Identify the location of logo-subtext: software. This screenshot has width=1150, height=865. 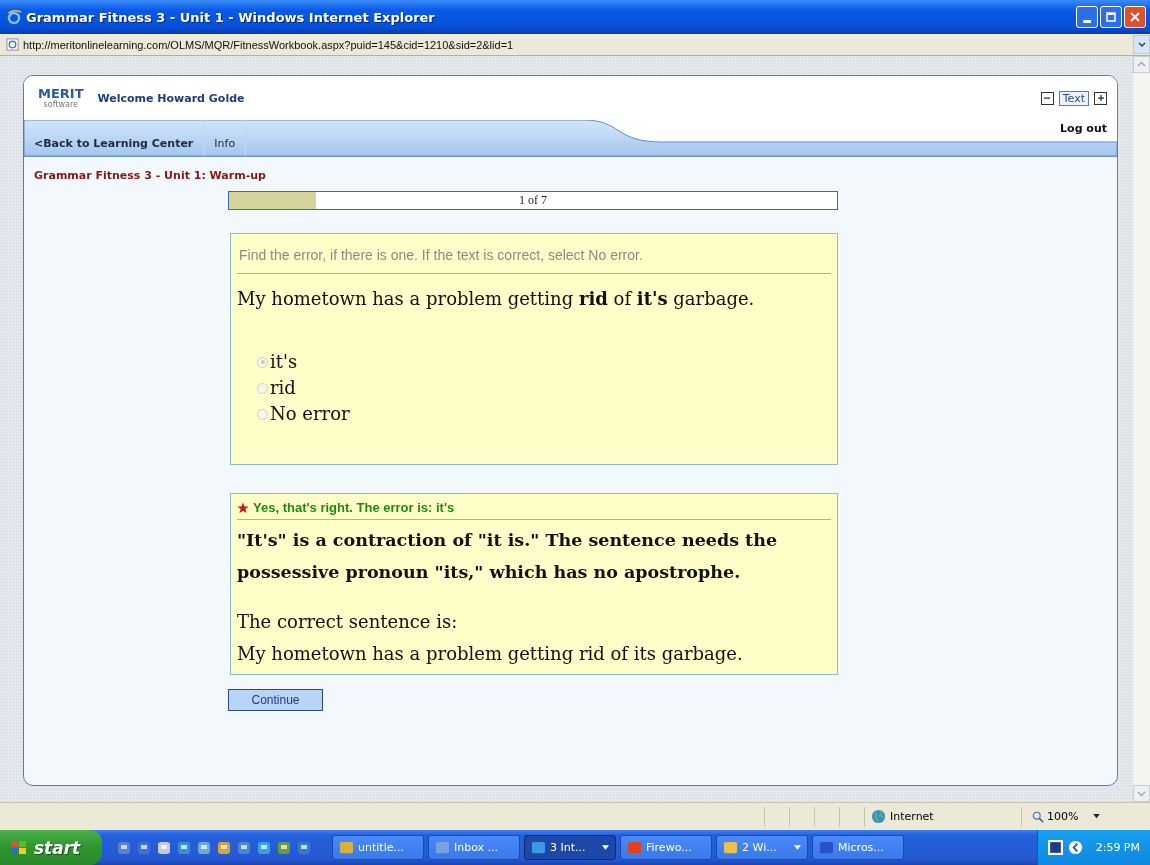
(60, 104).